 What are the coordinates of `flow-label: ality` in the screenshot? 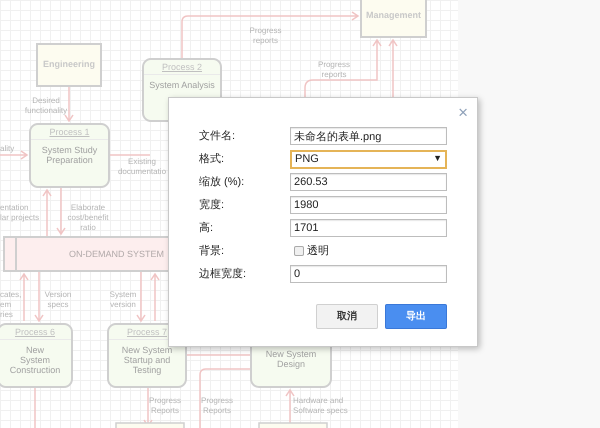 It's located at (8, 149).